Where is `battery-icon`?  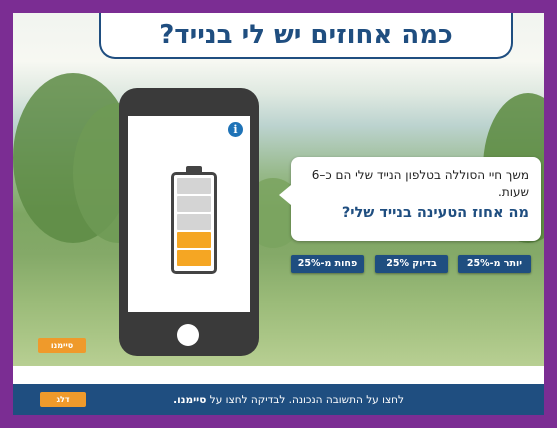 battery-icon is located at coordinates (194, 220).